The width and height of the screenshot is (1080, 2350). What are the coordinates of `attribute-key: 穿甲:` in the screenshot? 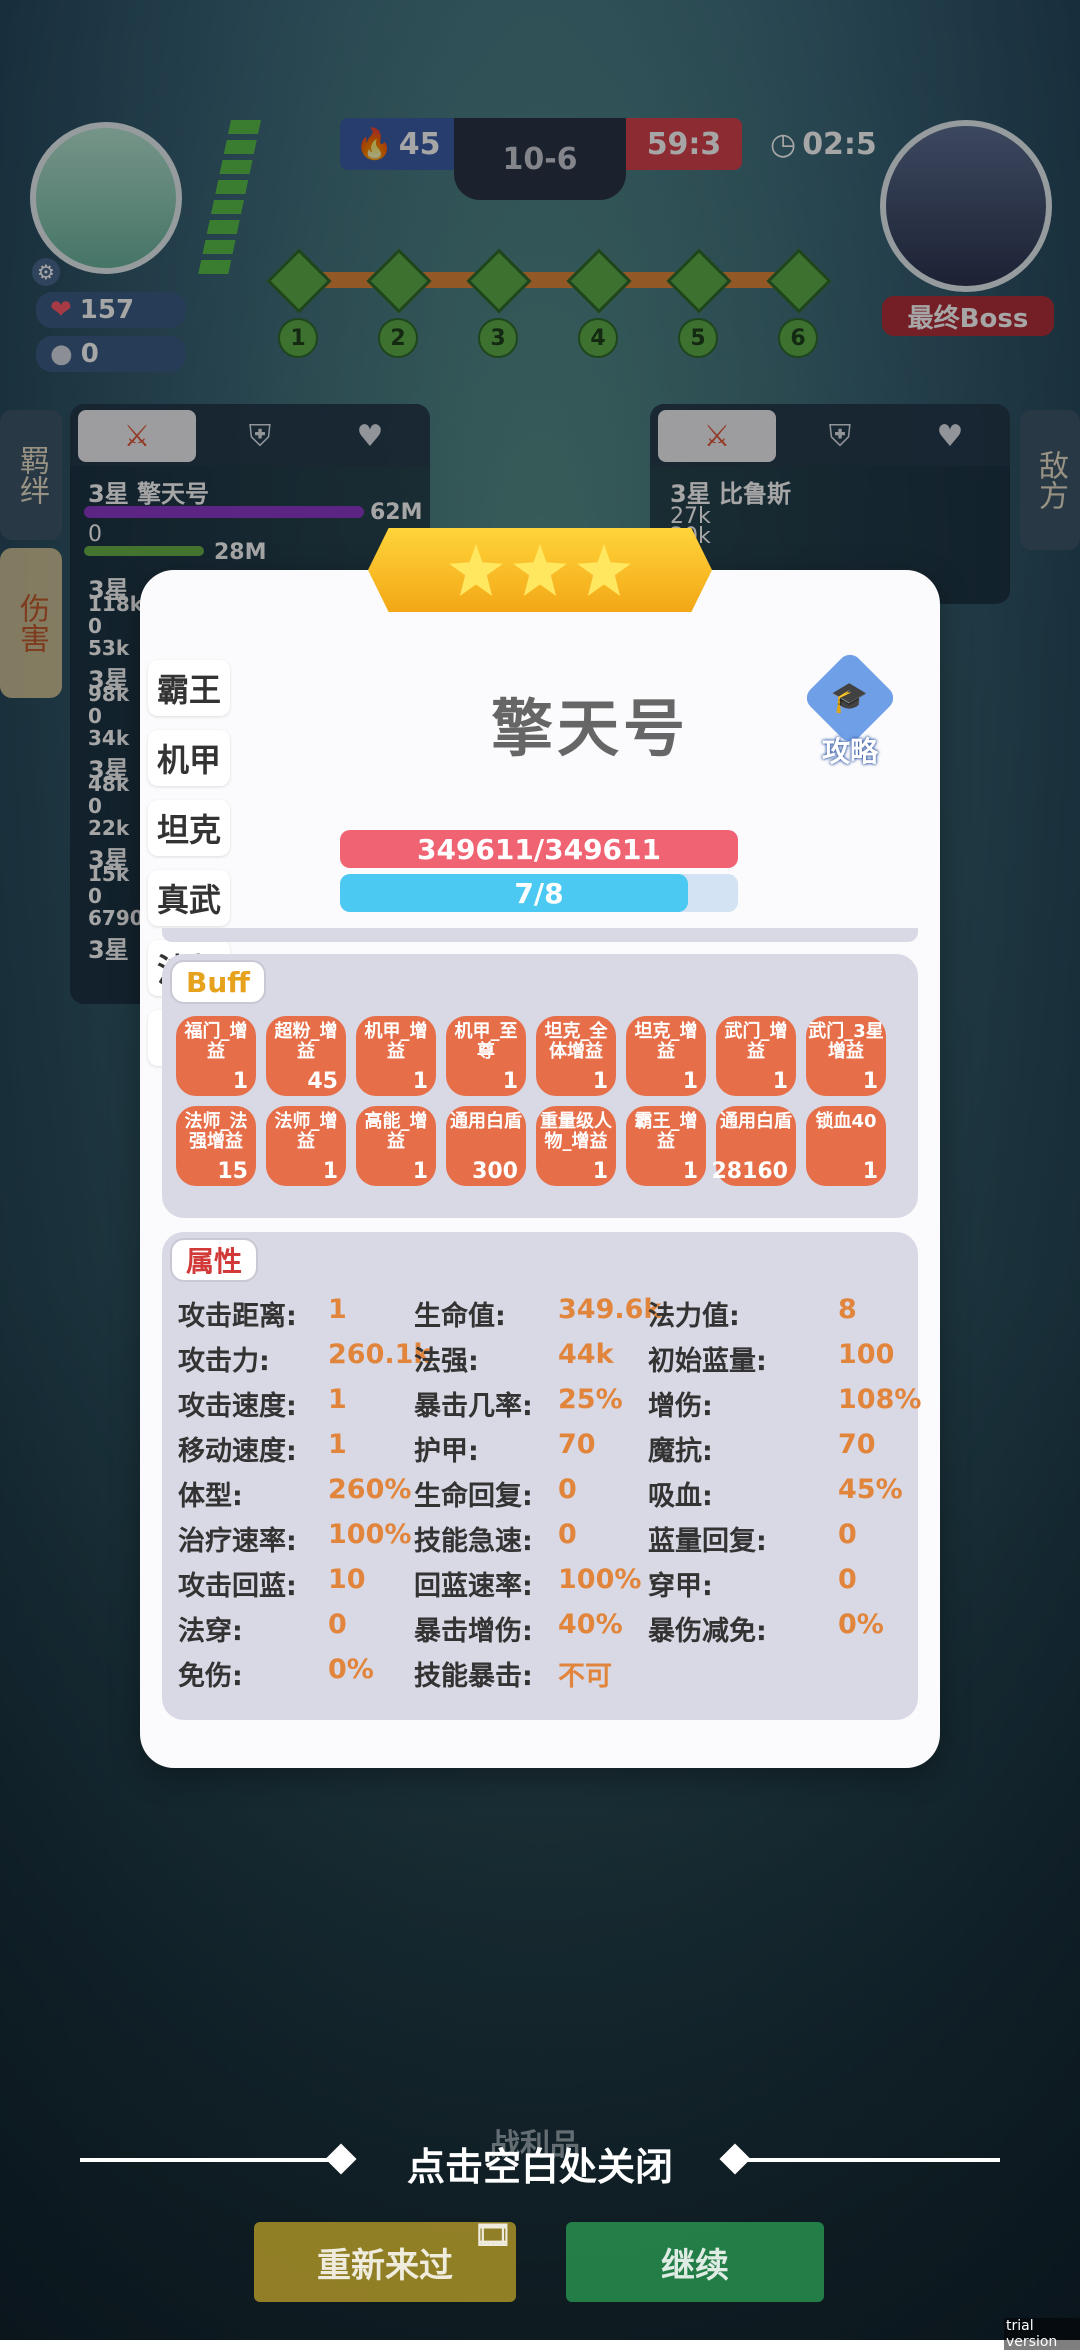 It's located at (680, 1586).